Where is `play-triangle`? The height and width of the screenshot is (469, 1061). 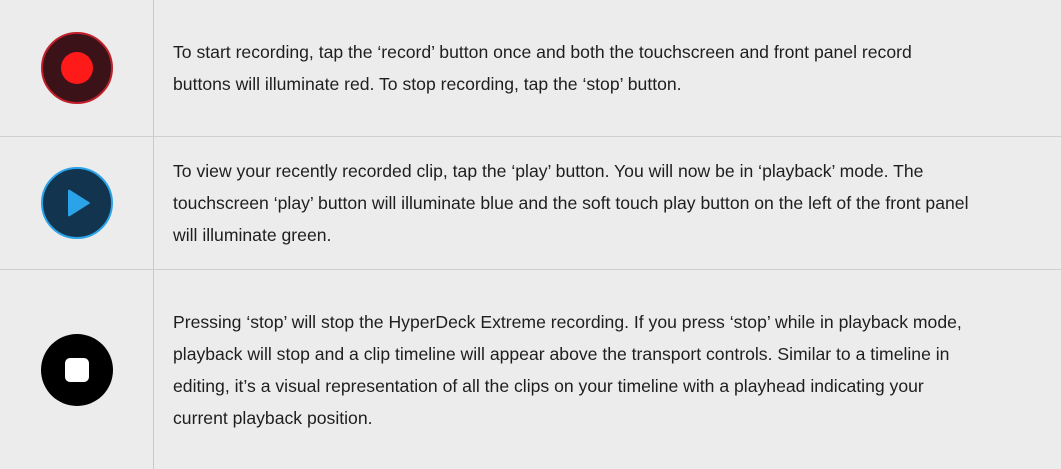
play-triangle is located at coordinates (78, 203).